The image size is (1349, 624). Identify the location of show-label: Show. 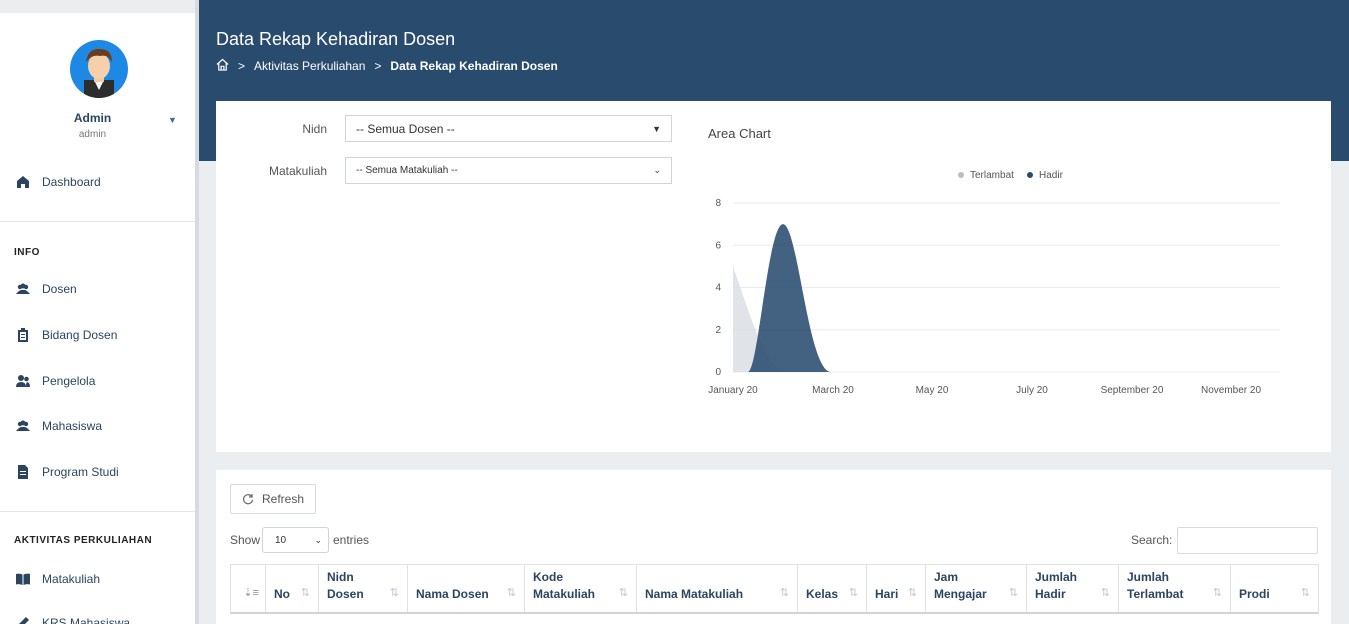
(245, 540).